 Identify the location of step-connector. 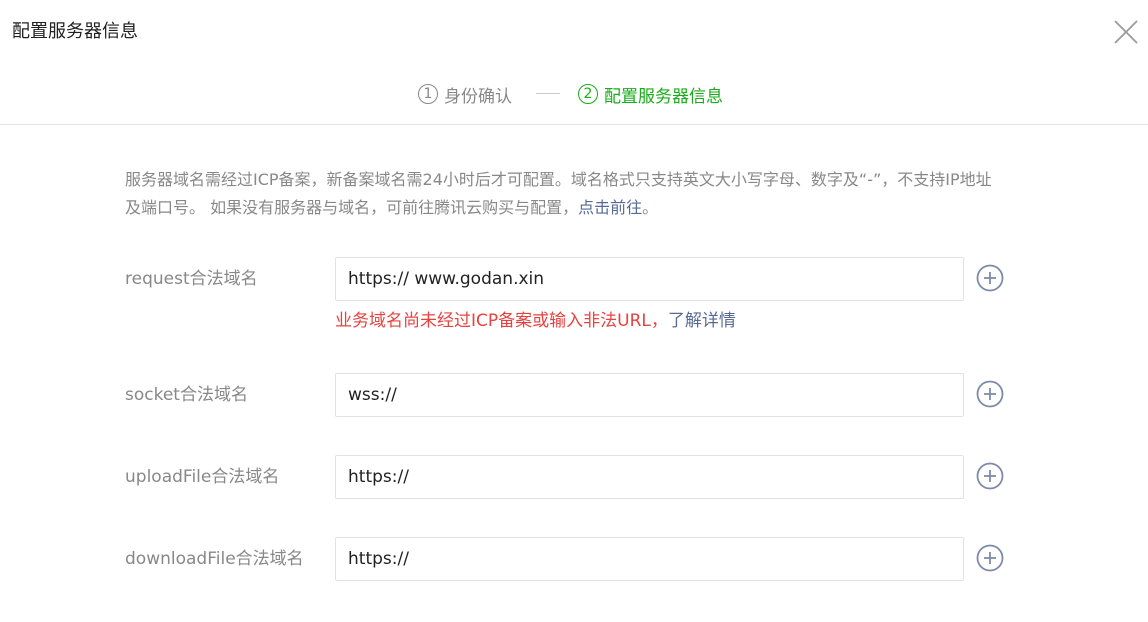
(548, 93).